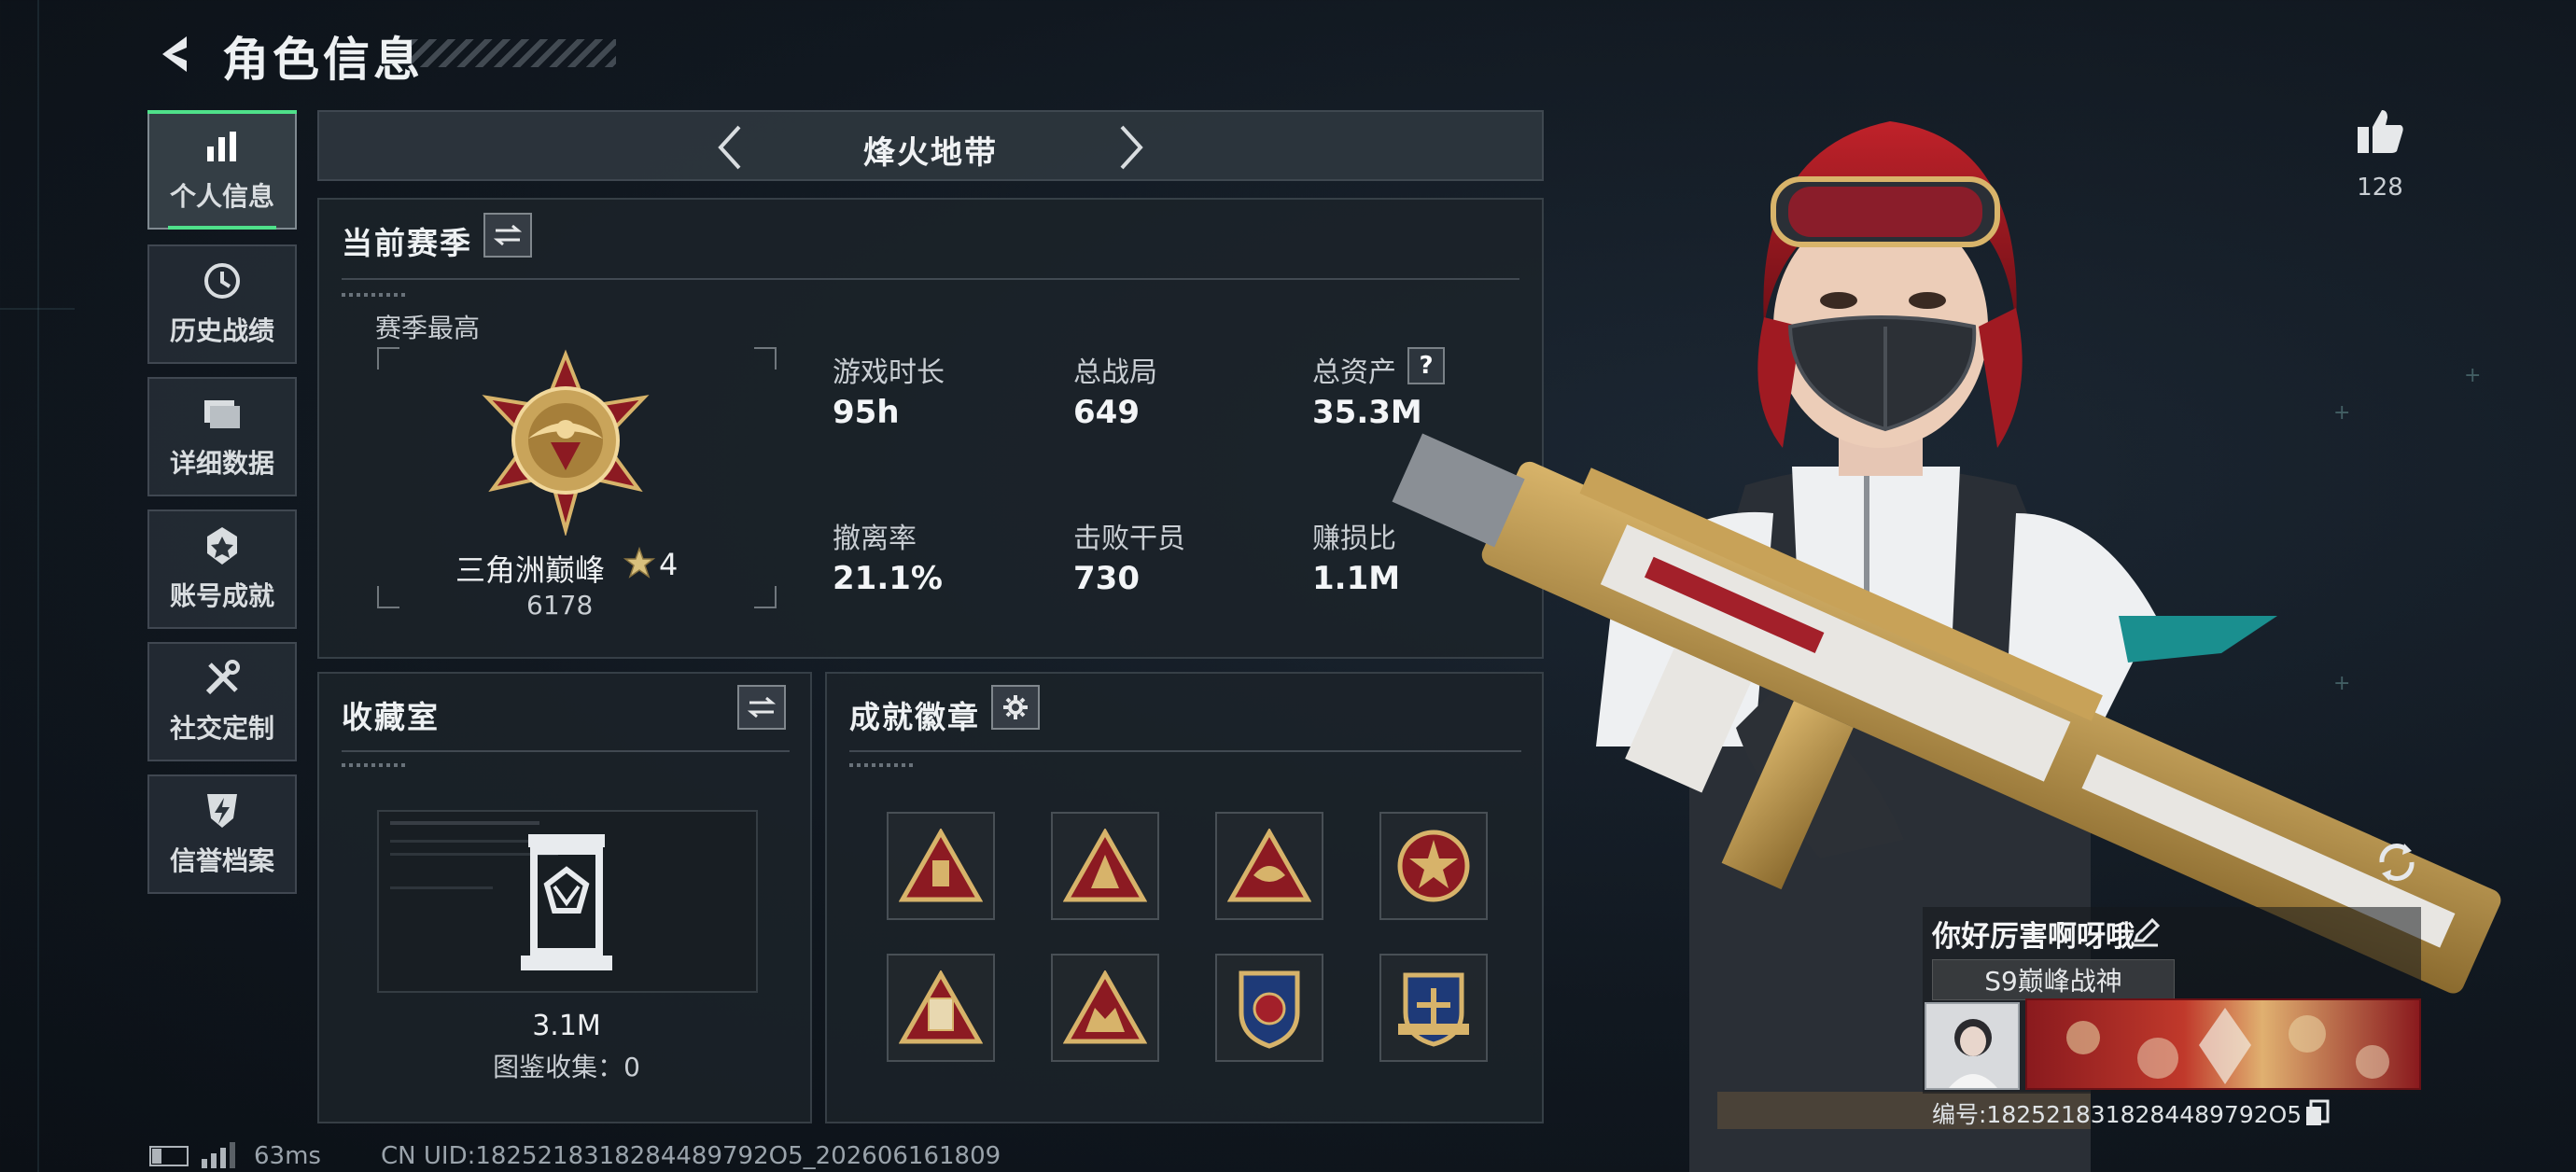 The width and height of the screenshot is (2576, 1172). I want to click on back-arrow-icon, so click(174, 54).